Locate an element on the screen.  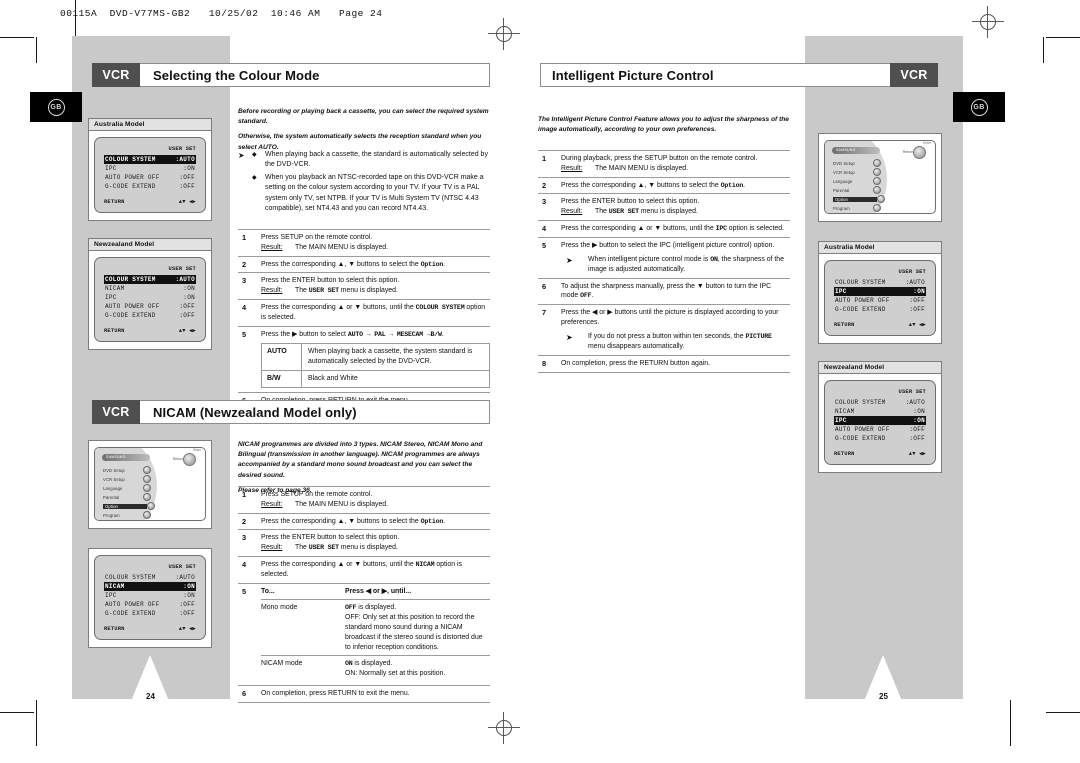
step-number: 1 is located at coordinates (244, 237).